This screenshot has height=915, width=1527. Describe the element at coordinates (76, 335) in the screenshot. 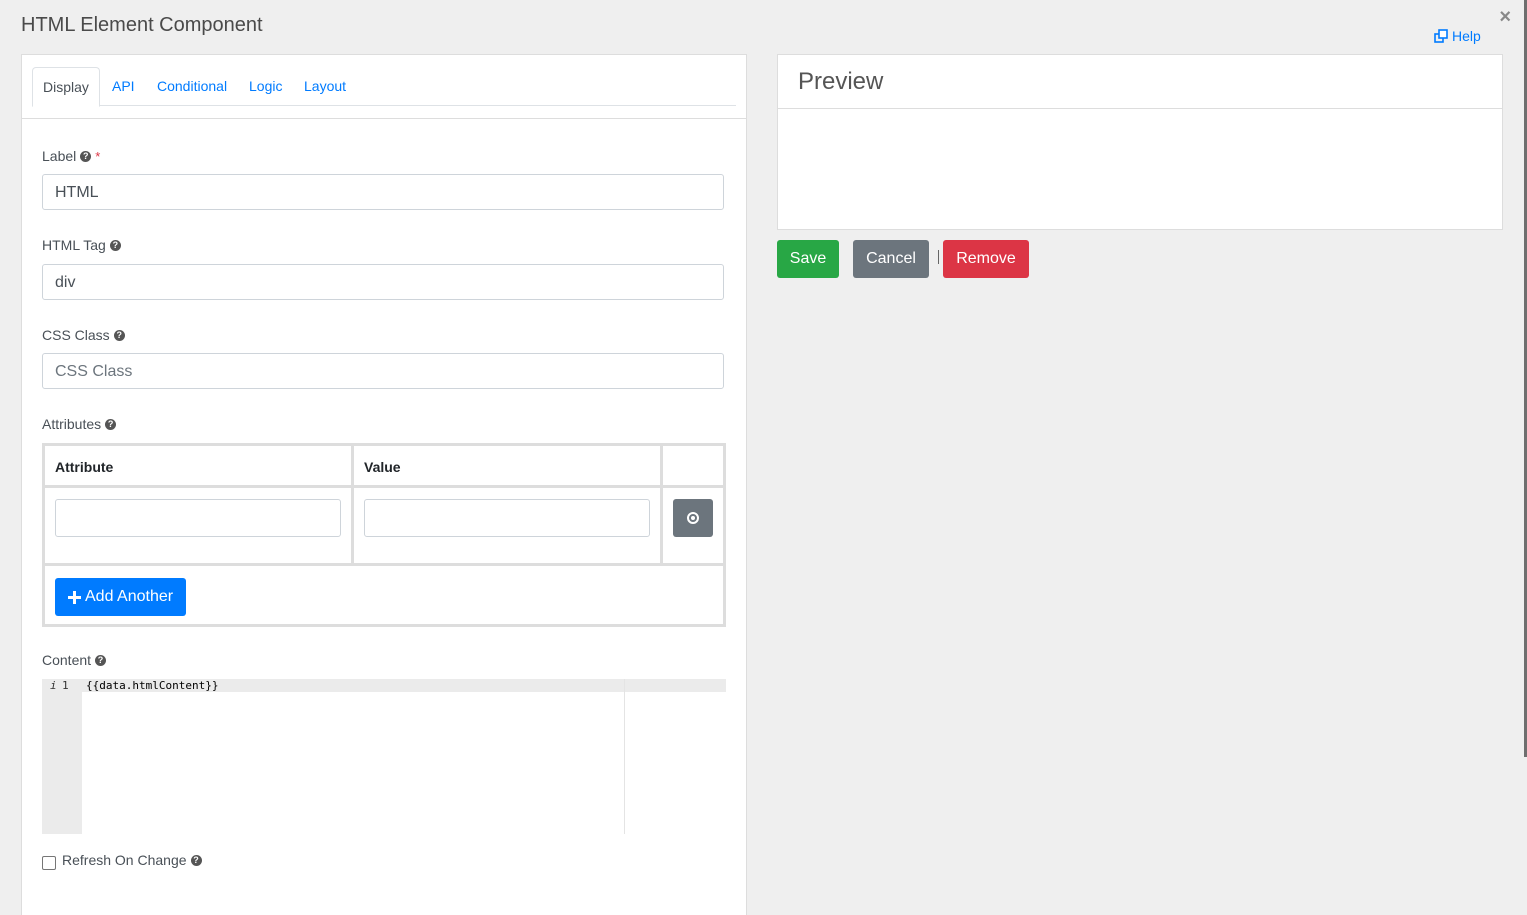

I see `css-class-text: CSS Class` at that location.